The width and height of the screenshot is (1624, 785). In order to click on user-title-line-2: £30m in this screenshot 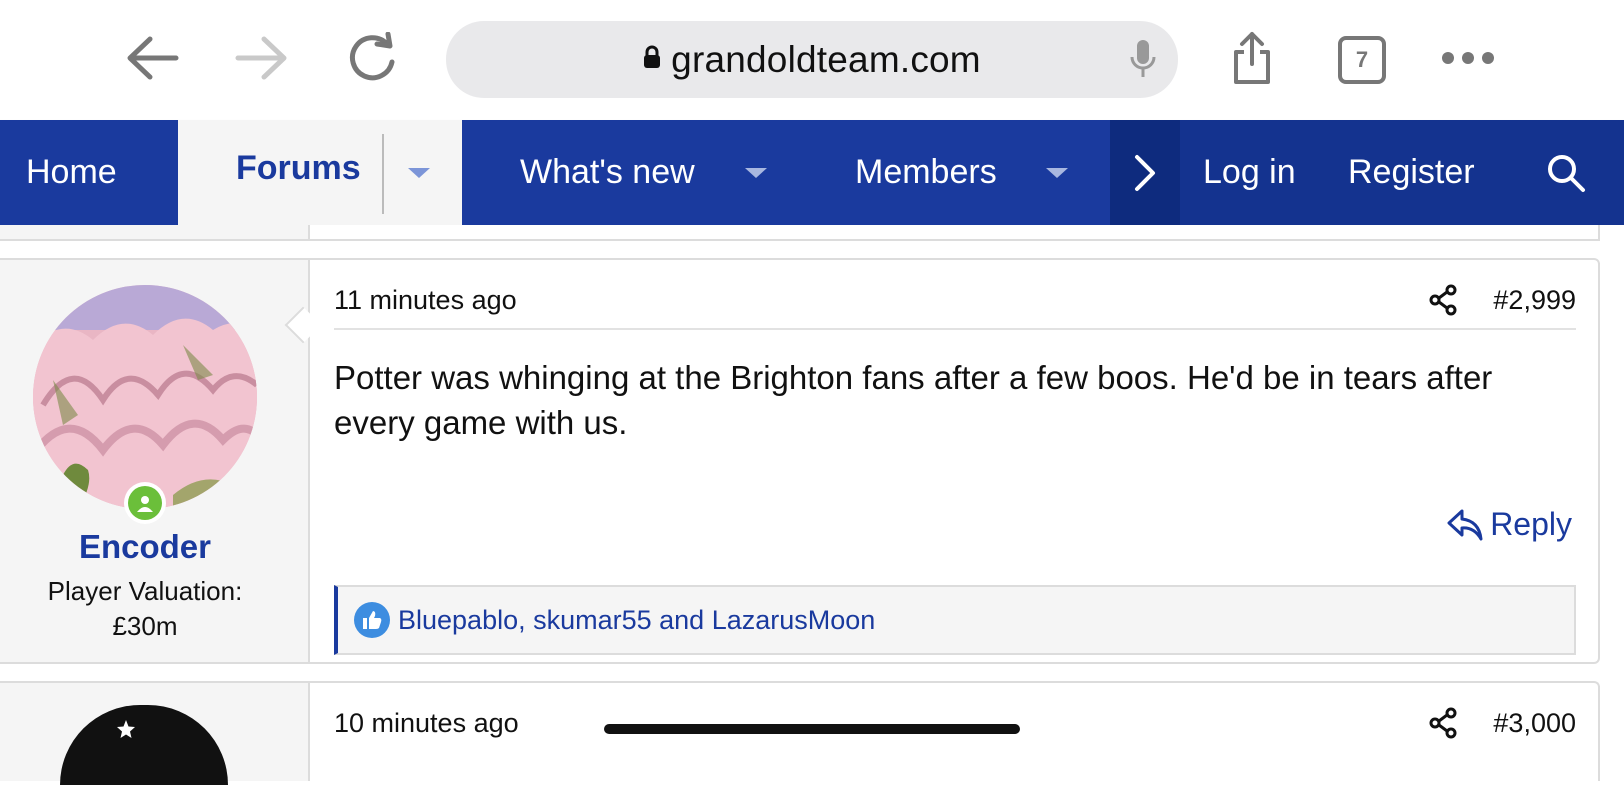, I will do `click(145, 626)`.